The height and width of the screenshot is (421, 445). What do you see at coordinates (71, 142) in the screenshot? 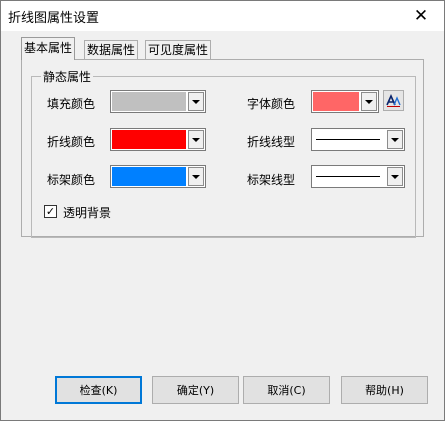
I see `line-color-label: 折线颜色` at bounding box center [71, 142].